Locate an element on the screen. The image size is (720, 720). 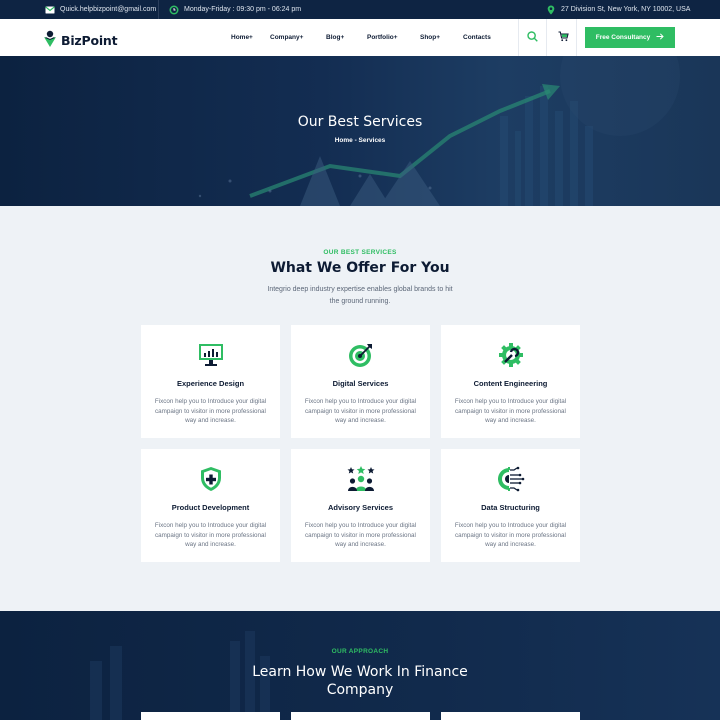
approach-kicker: OUR APPROACH is located at coordinates (360, 651).